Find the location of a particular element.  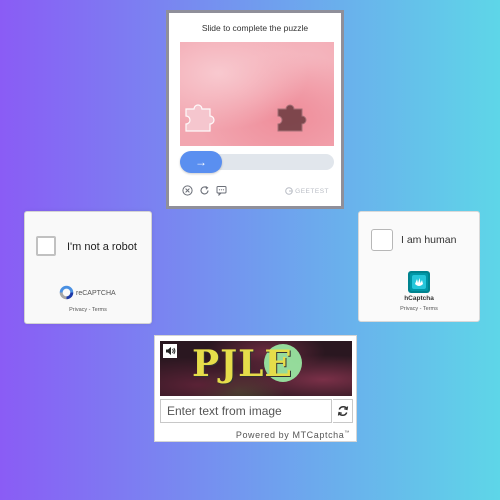

geetest-title: Slide to complete the puzzle is located at coordinates (255, 28).